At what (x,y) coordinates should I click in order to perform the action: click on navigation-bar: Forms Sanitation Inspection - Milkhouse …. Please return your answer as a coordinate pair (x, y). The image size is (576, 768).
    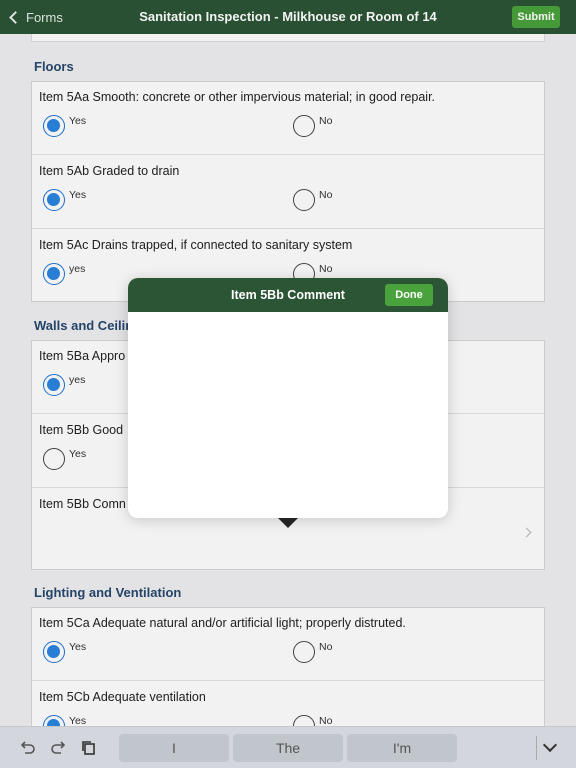
    Looking at the image, I should click on (288, 17).